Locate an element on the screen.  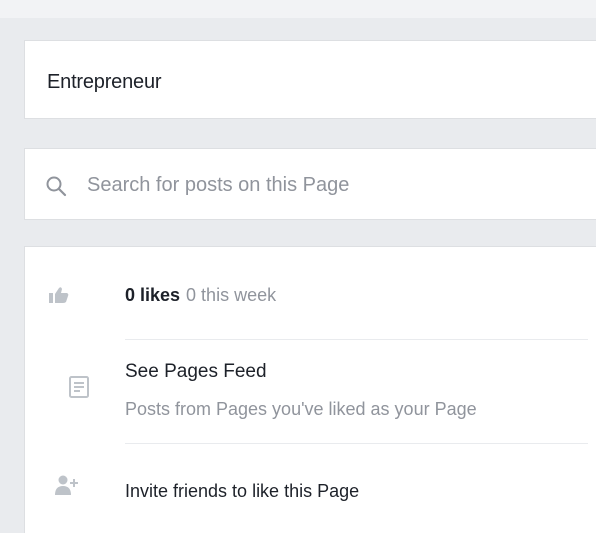
page-post-search-input is located at coordinates (322, 185).